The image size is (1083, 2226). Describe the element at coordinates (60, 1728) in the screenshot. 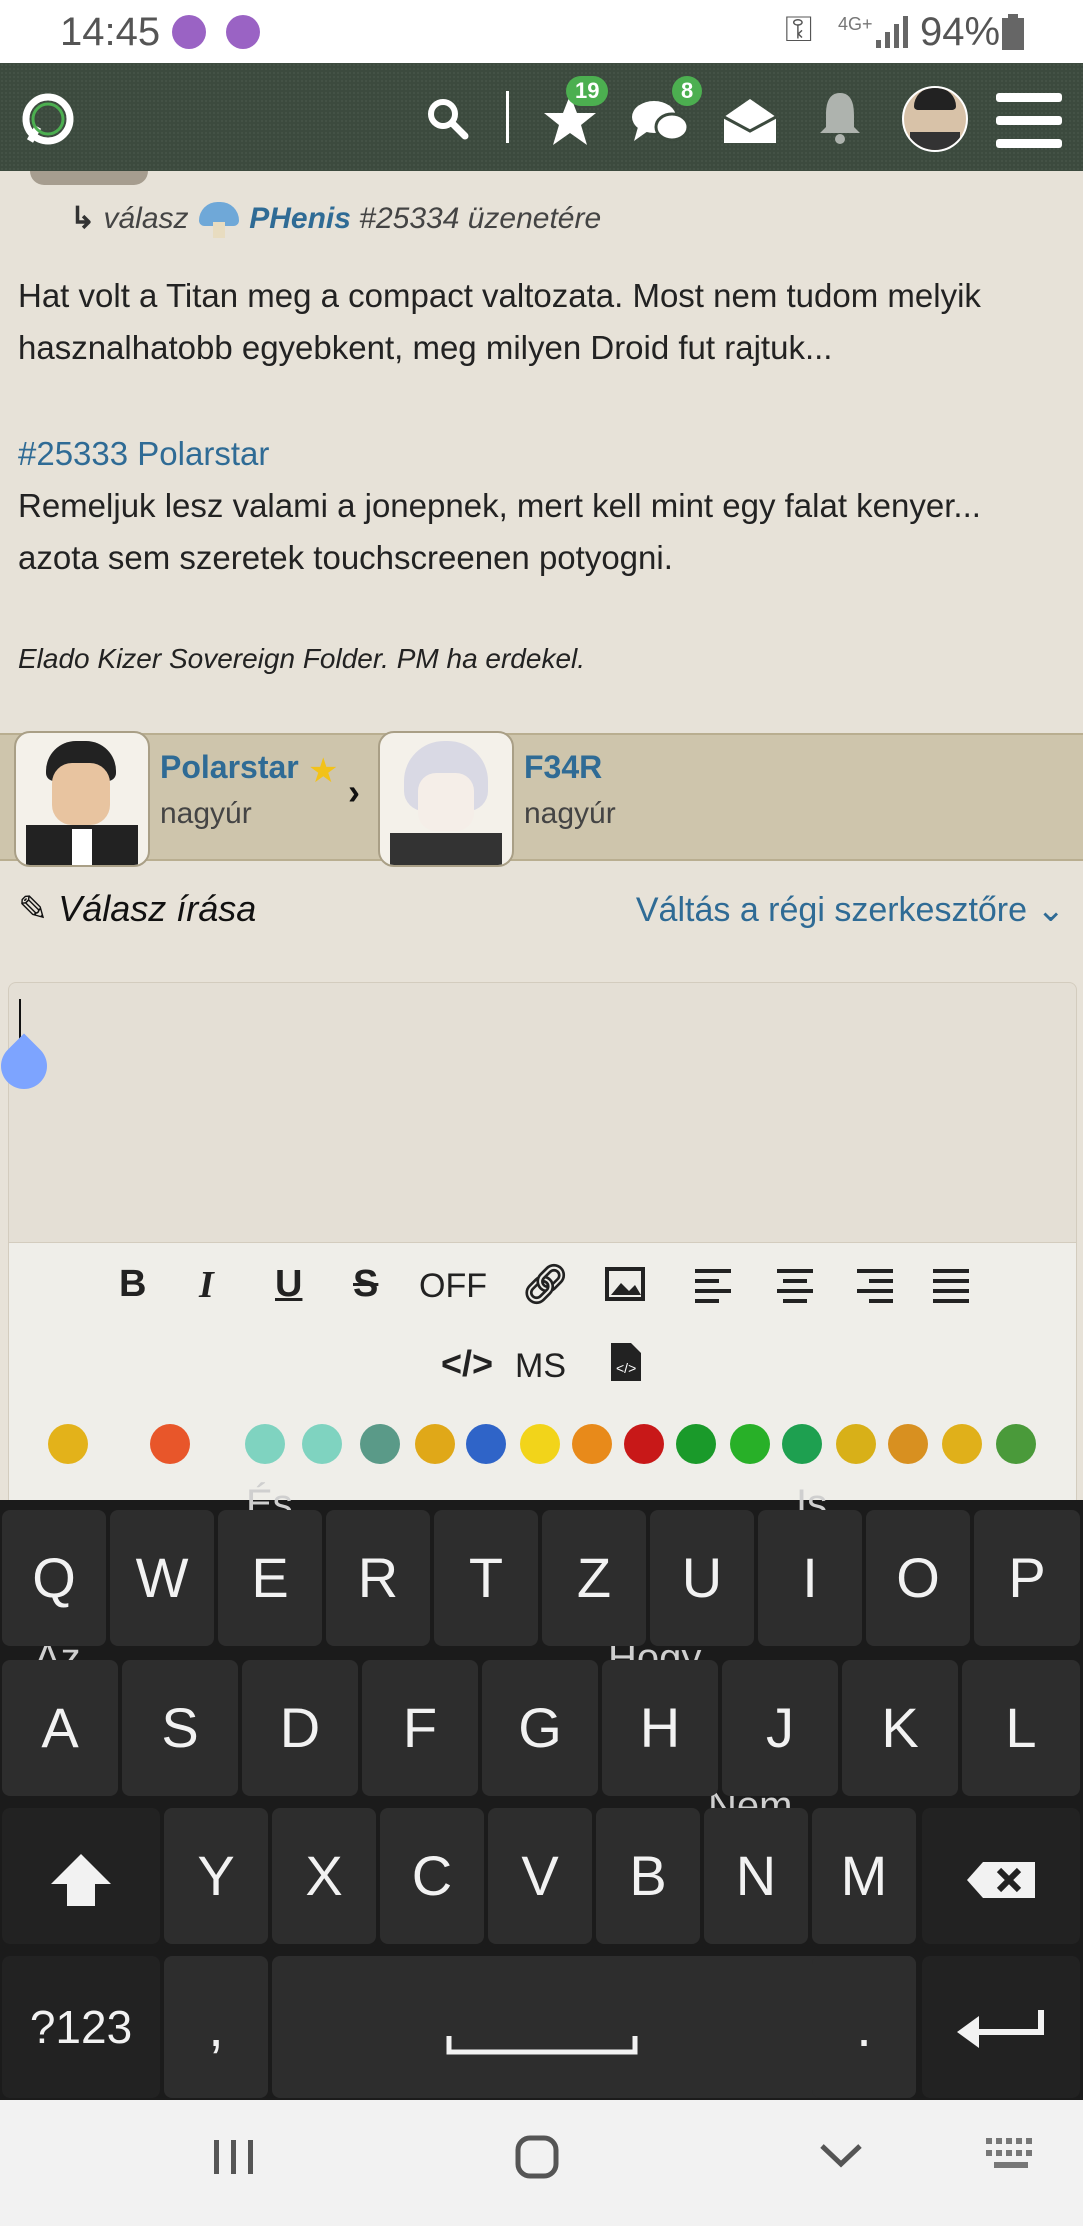

I see `key-a: A` at that location.